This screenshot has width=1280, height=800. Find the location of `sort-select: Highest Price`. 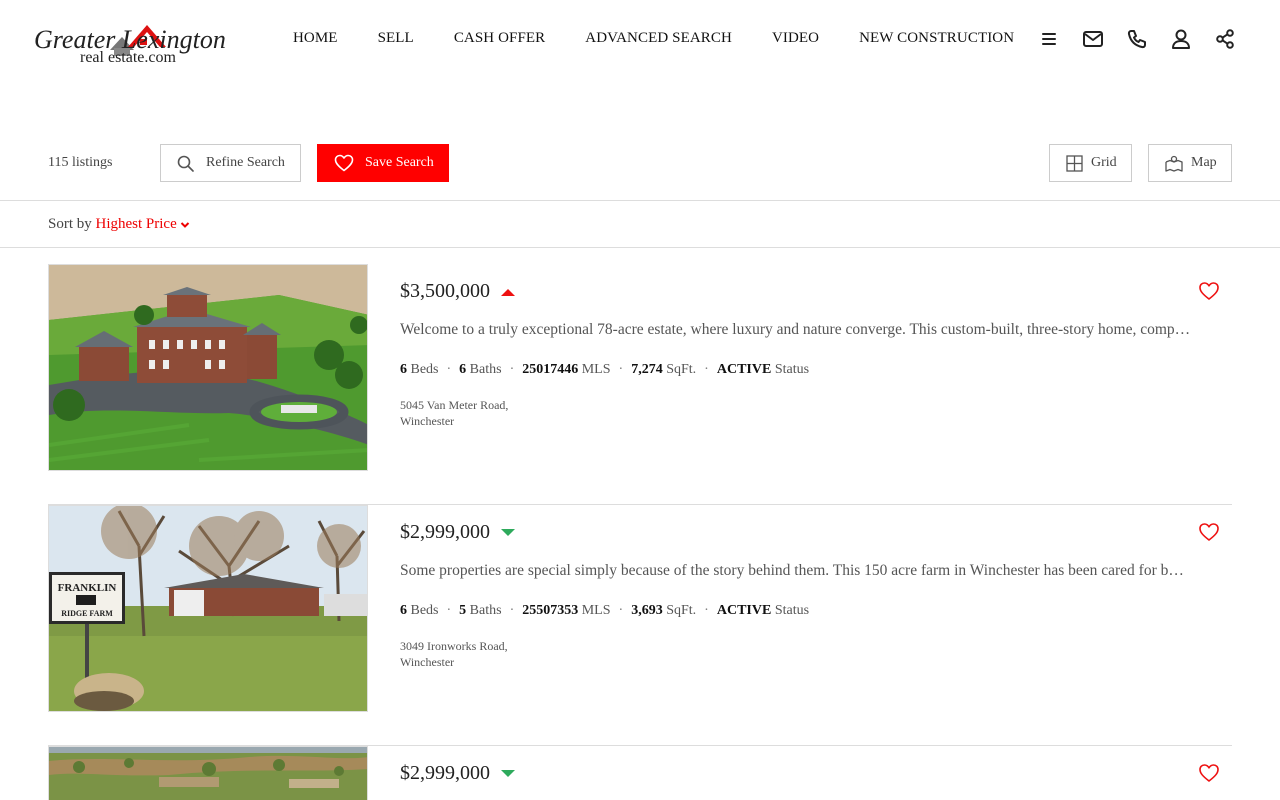

sort-select: Highest Price is located at coordinates (143, 224).